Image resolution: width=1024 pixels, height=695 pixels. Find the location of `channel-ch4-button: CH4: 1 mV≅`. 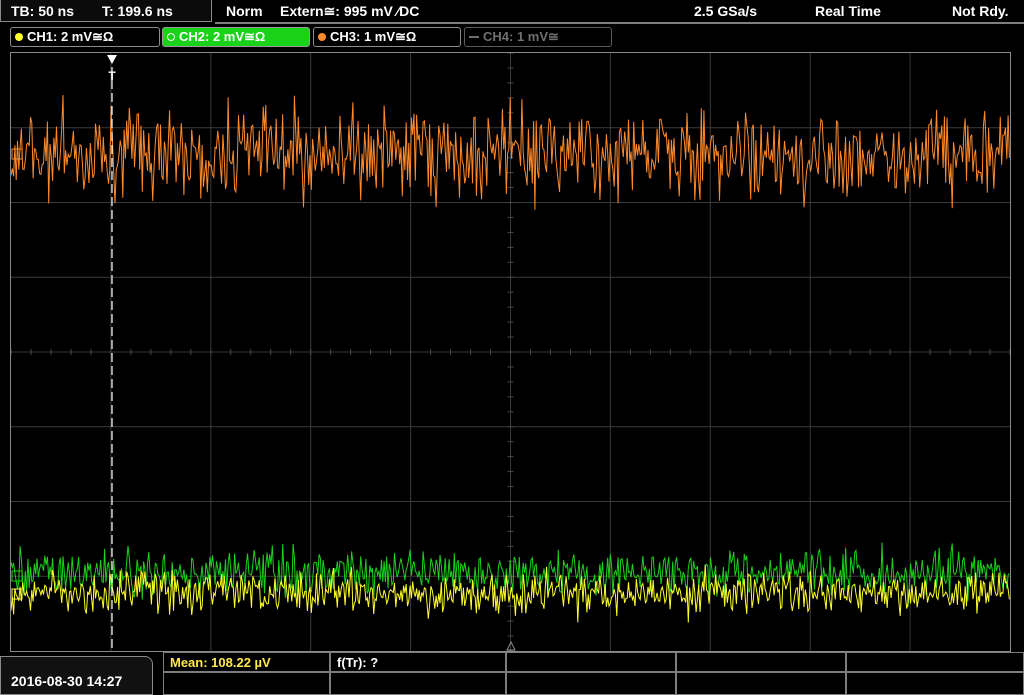

channel-ch4-button: CH4: 1 mV≅ is located at coordinates (538, 37).